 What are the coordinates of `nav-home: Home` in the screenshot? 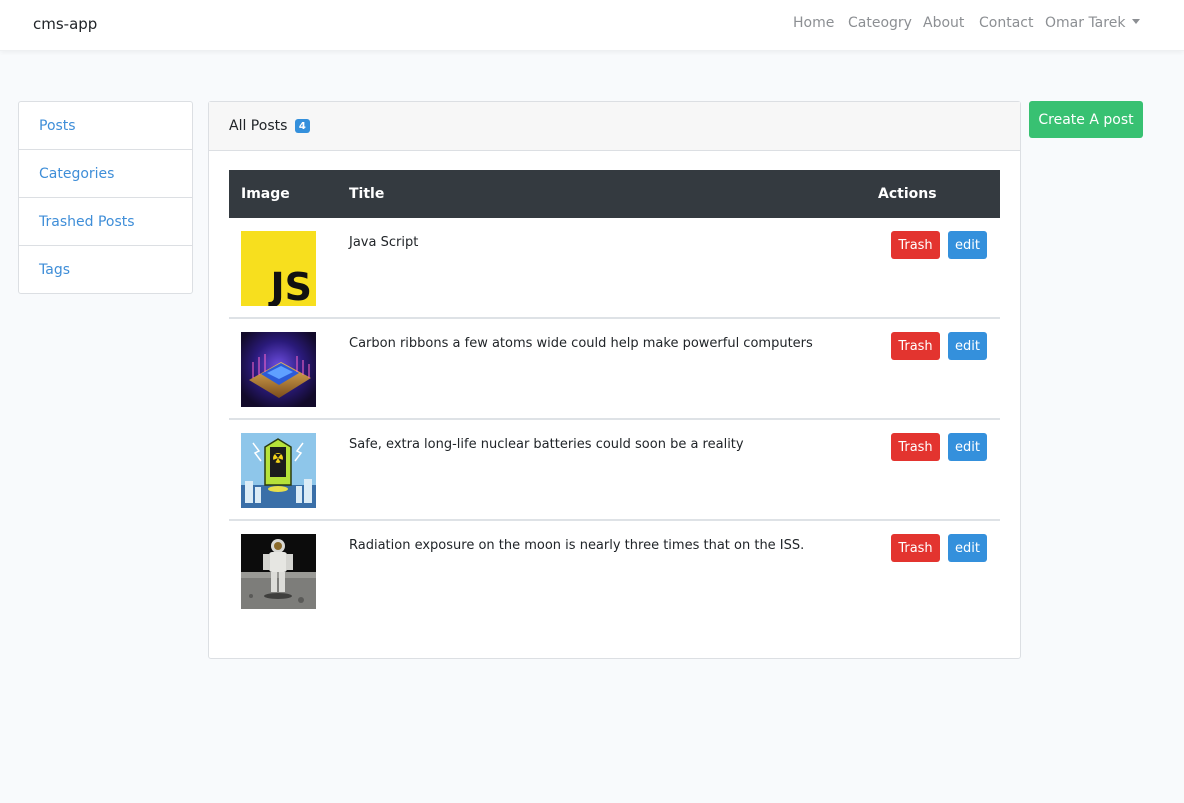 It's located at (813, 23).